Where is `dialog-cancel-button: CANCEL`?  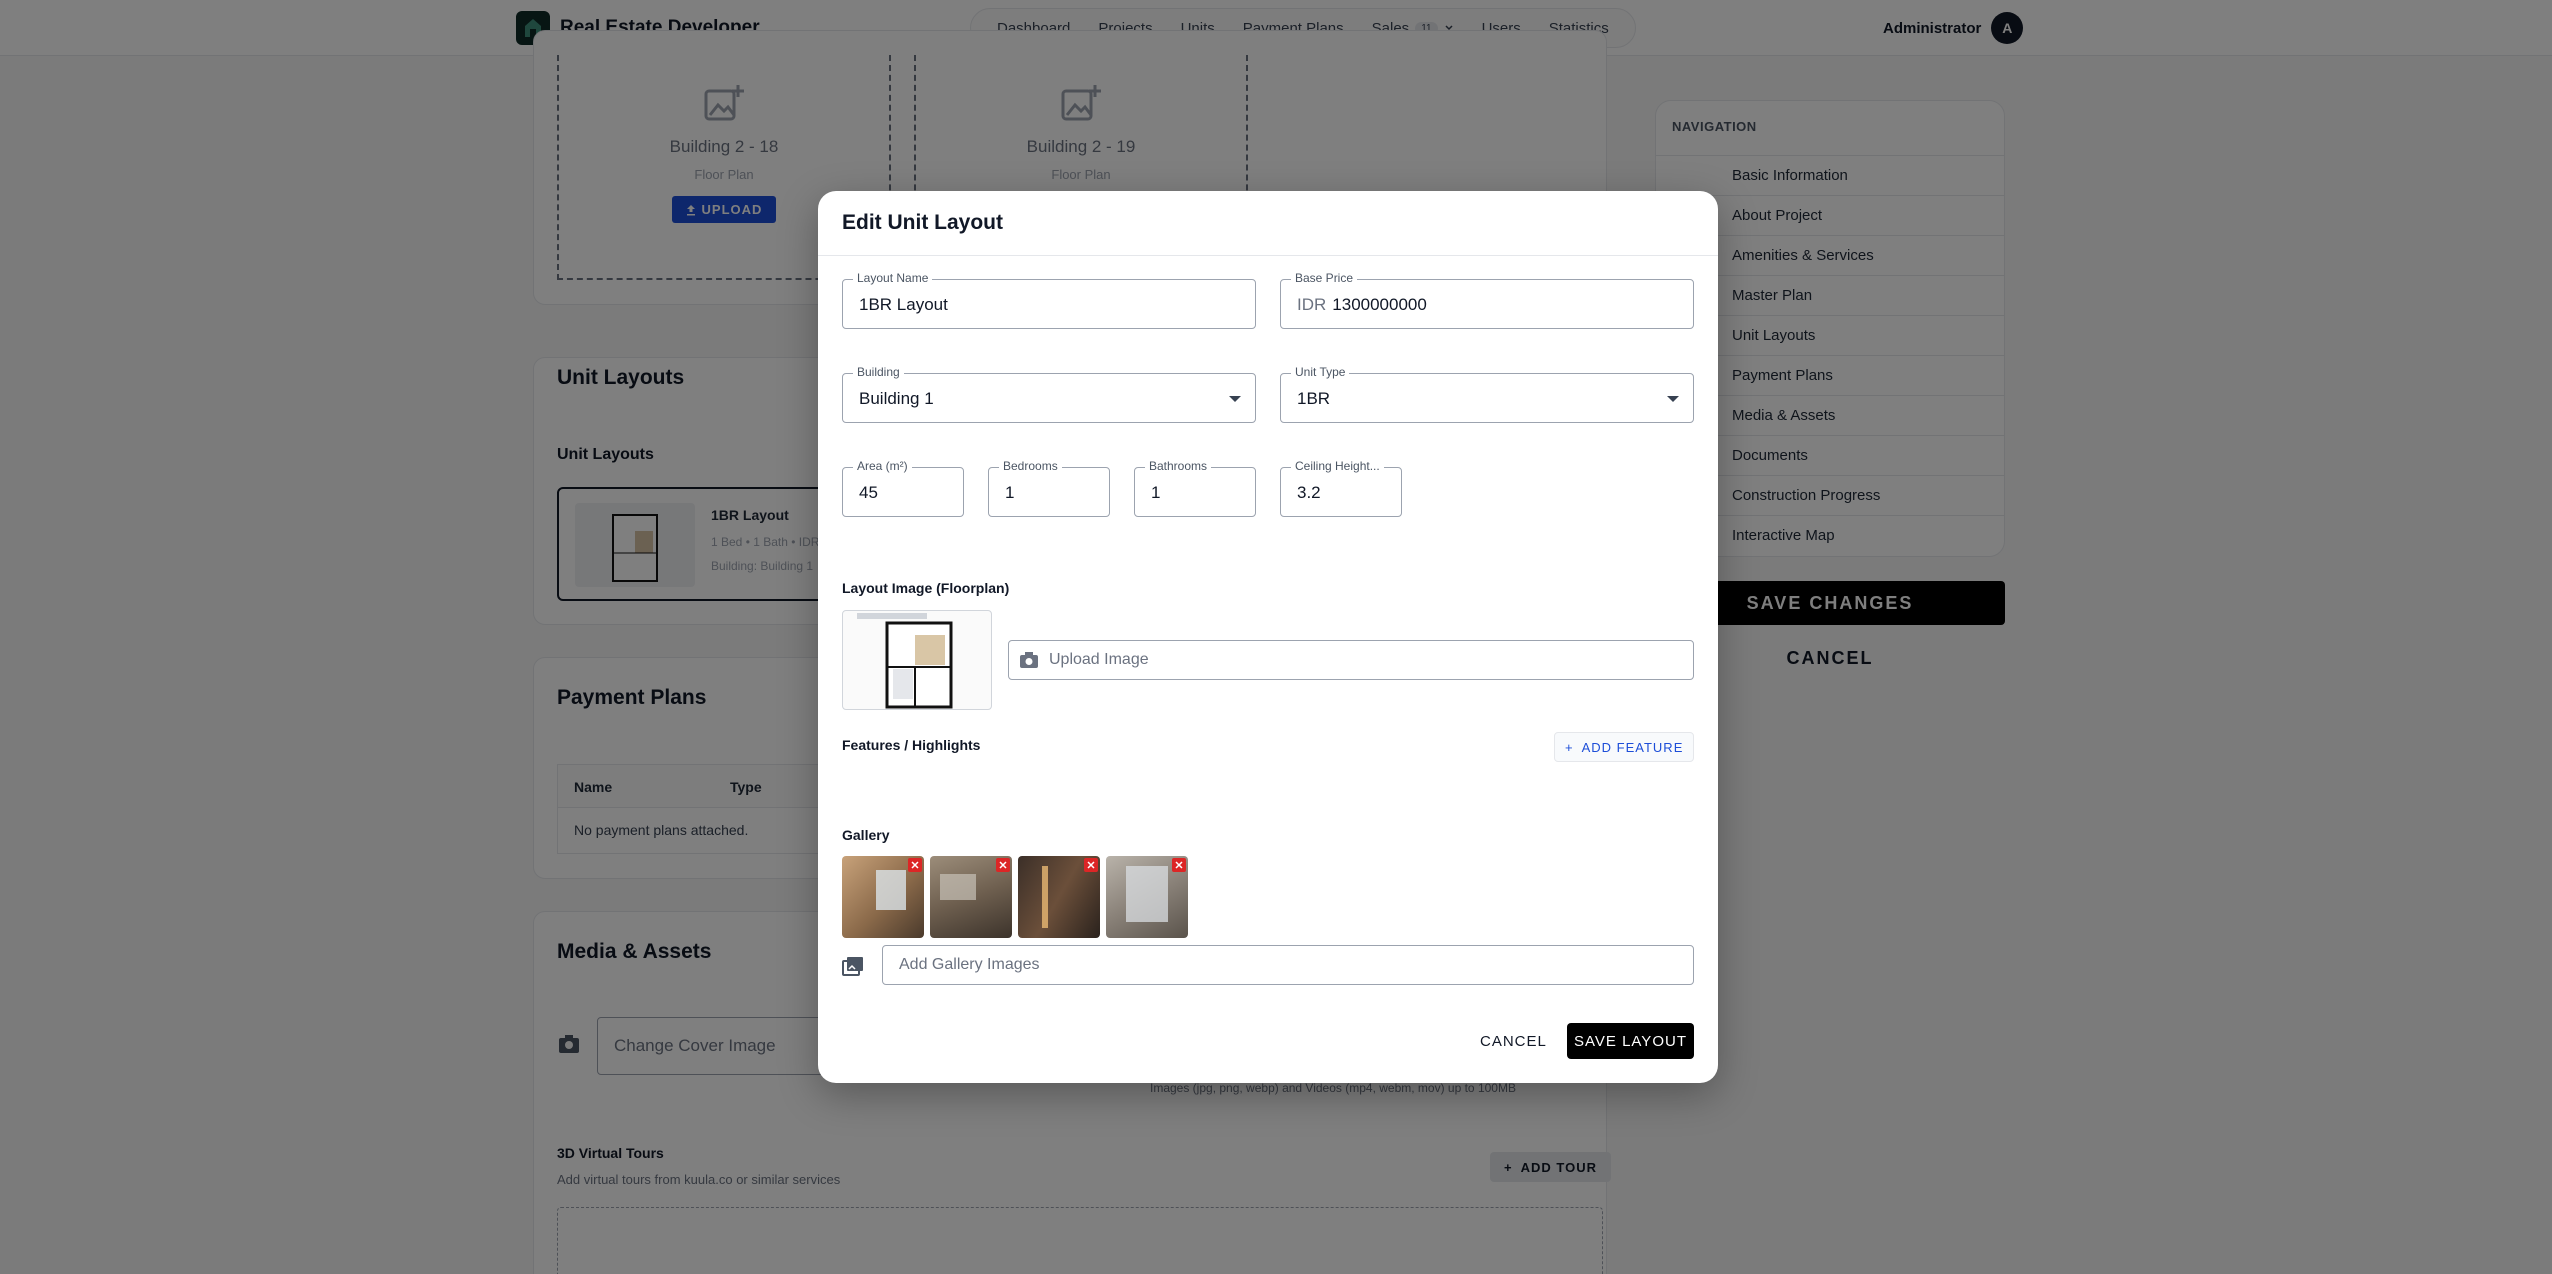 dialog-cancel-button: CANCEL is located at coordinates (1513, 1041).